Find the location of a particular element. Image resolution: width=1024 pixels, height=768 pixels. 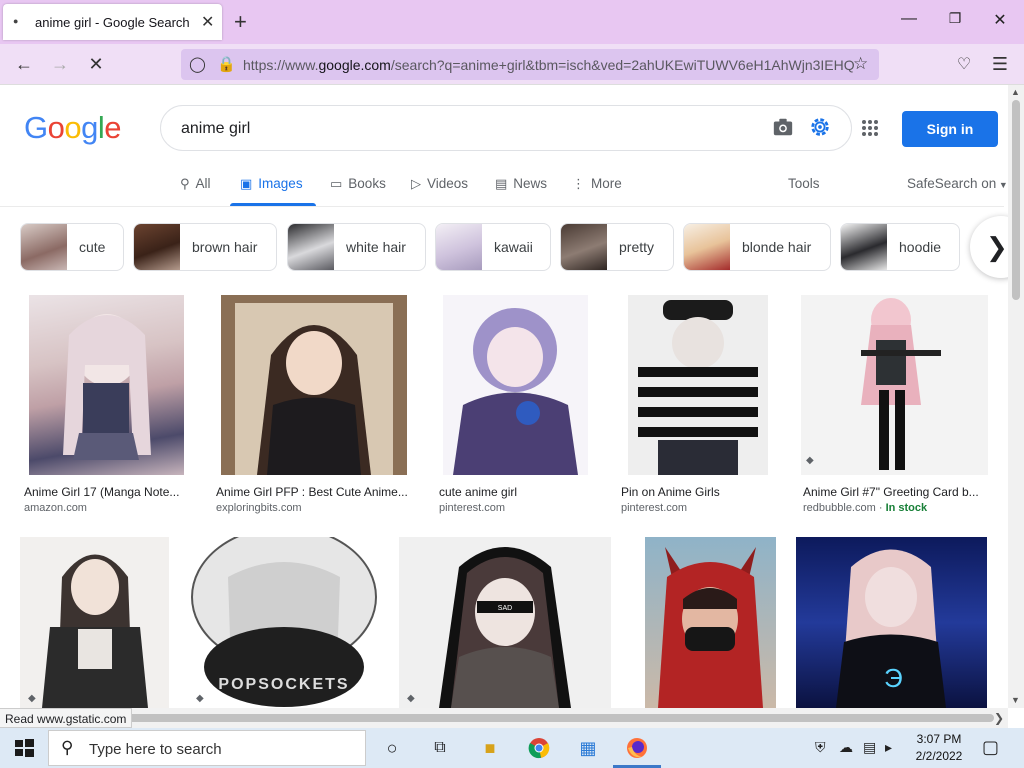

tools-button: Tools is located at coordinates (804, 183).